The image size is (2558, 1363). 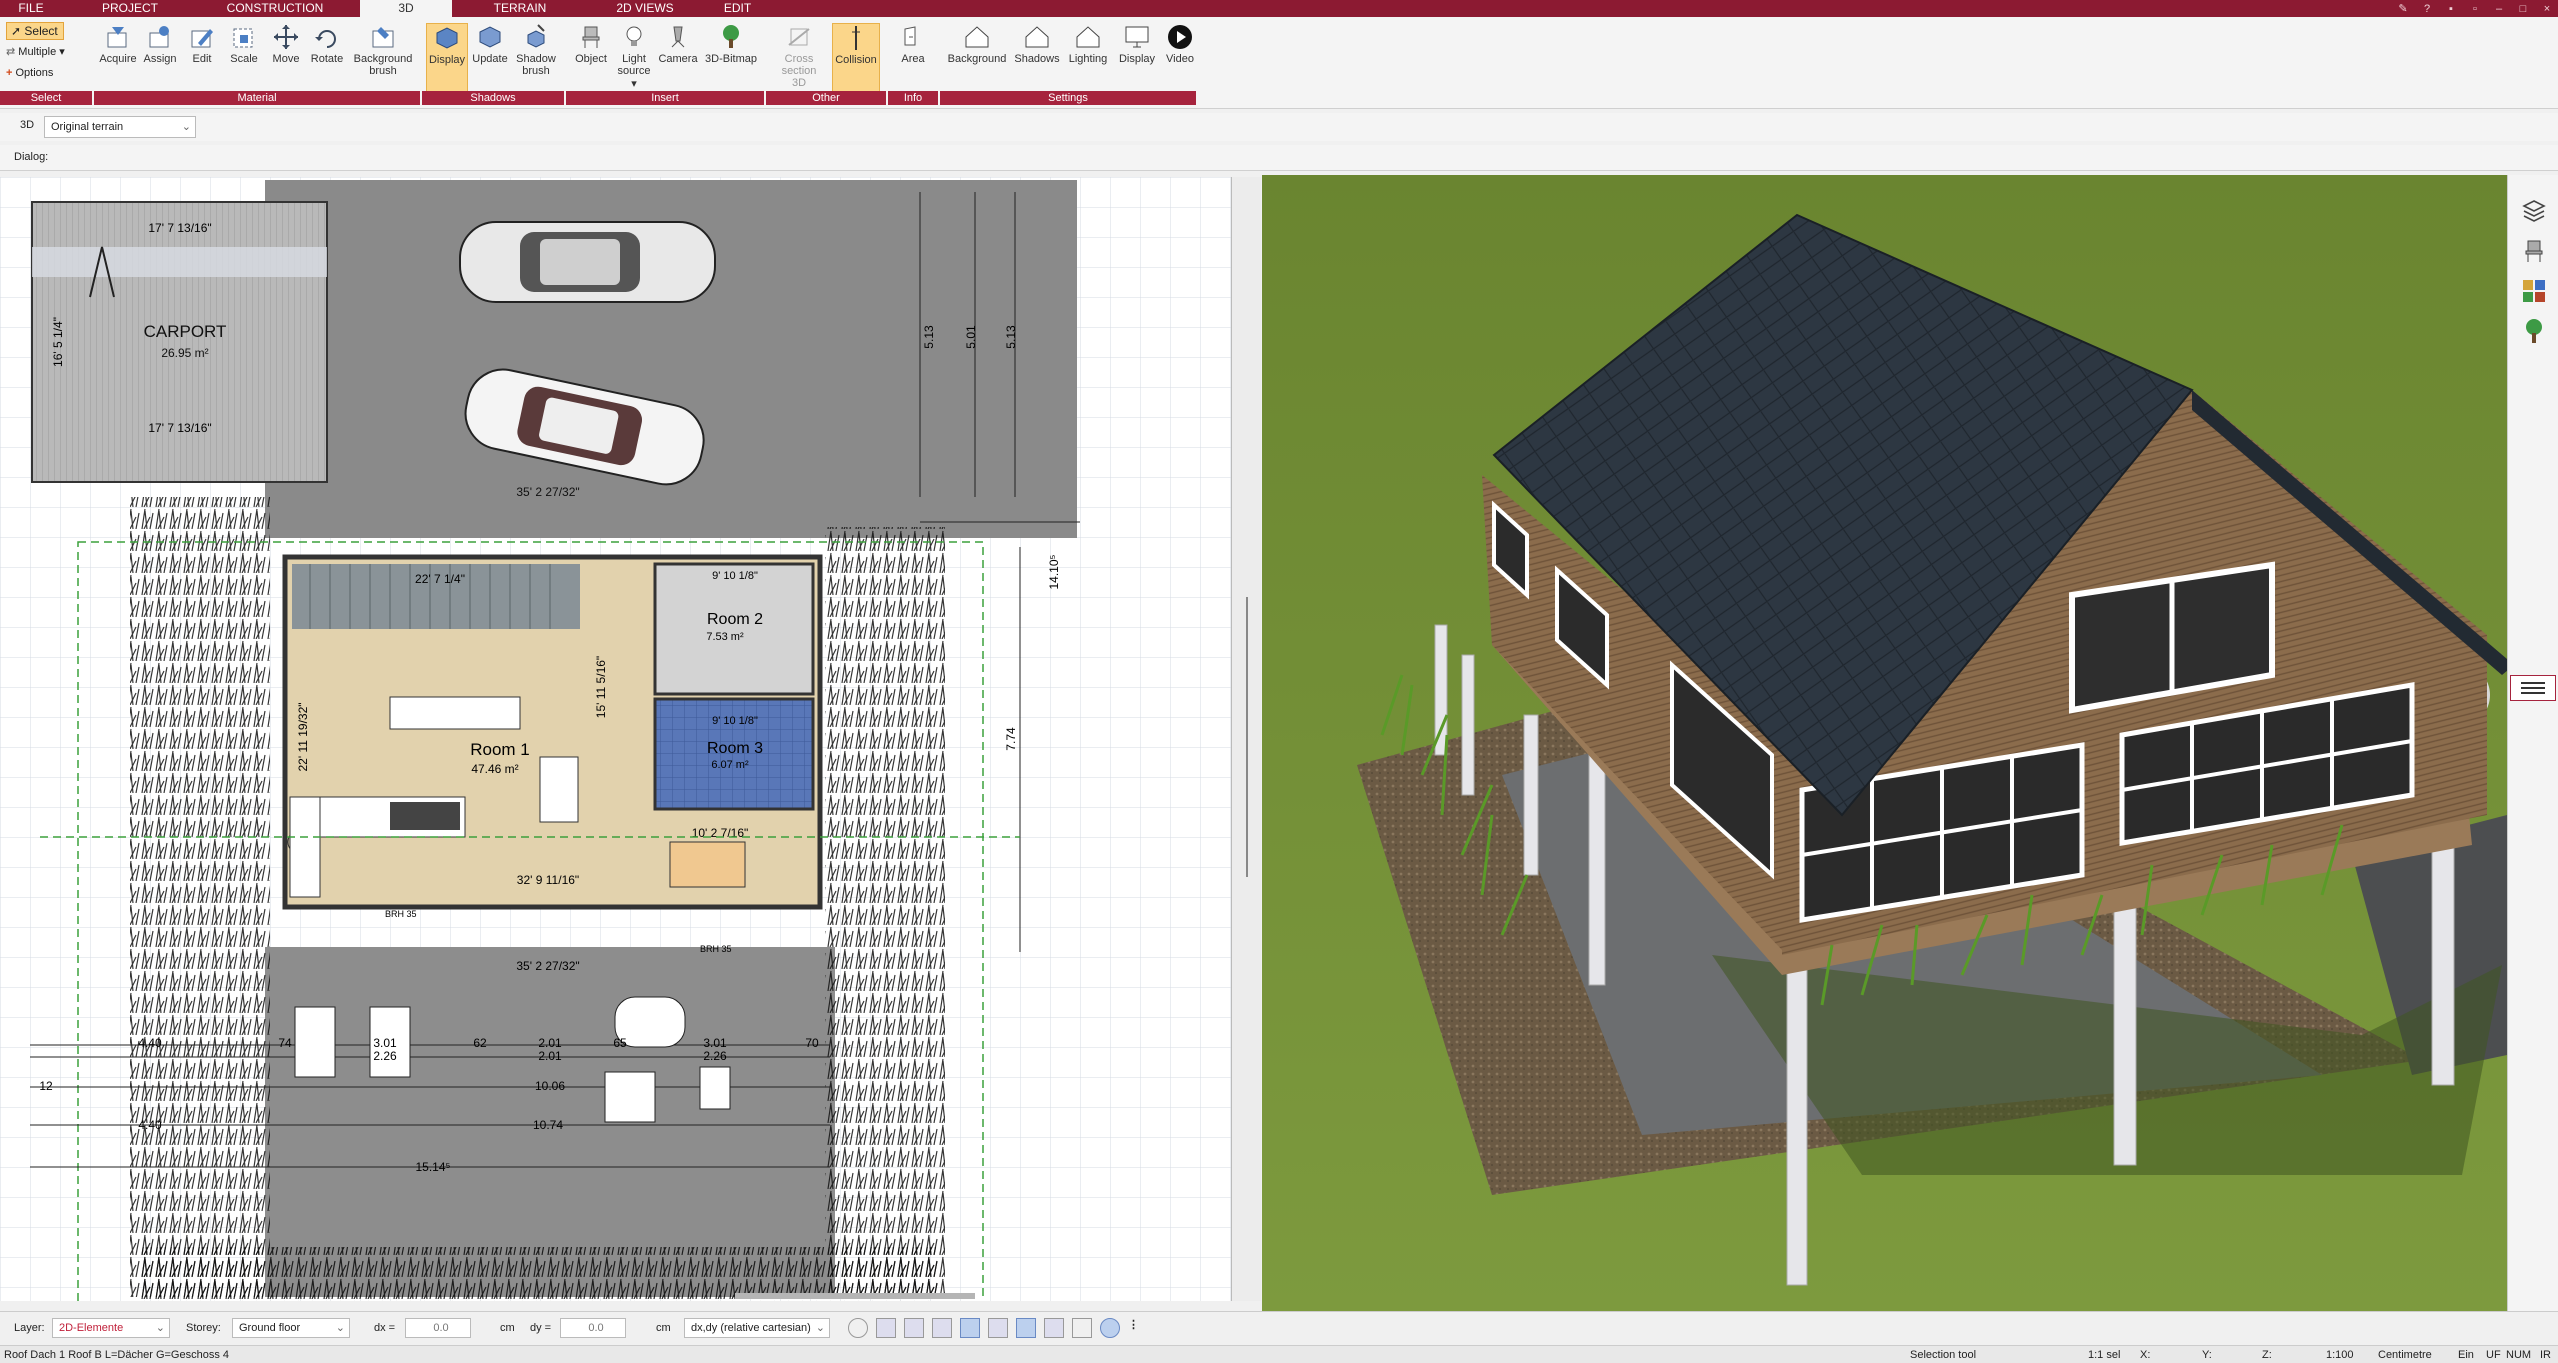 I want to click on dim-12: 12, so click(x=46, y=1086).